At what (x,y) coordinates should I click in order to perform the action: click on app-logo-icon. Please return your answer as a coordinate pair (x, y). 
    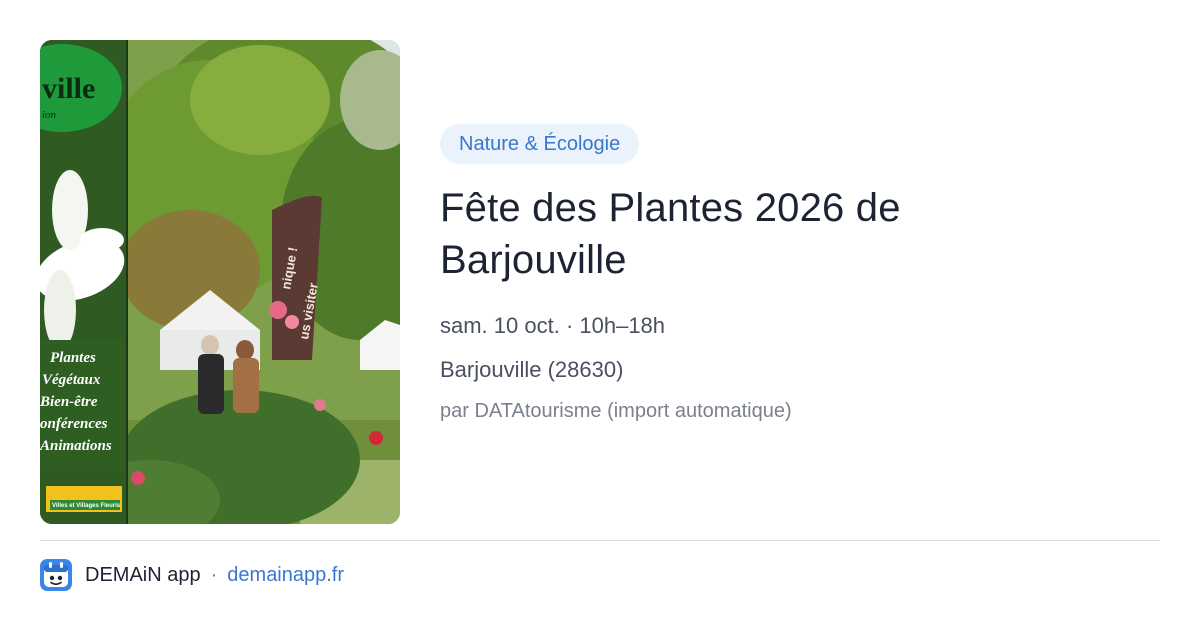
    Looking at the image, I should click on (56, 575).